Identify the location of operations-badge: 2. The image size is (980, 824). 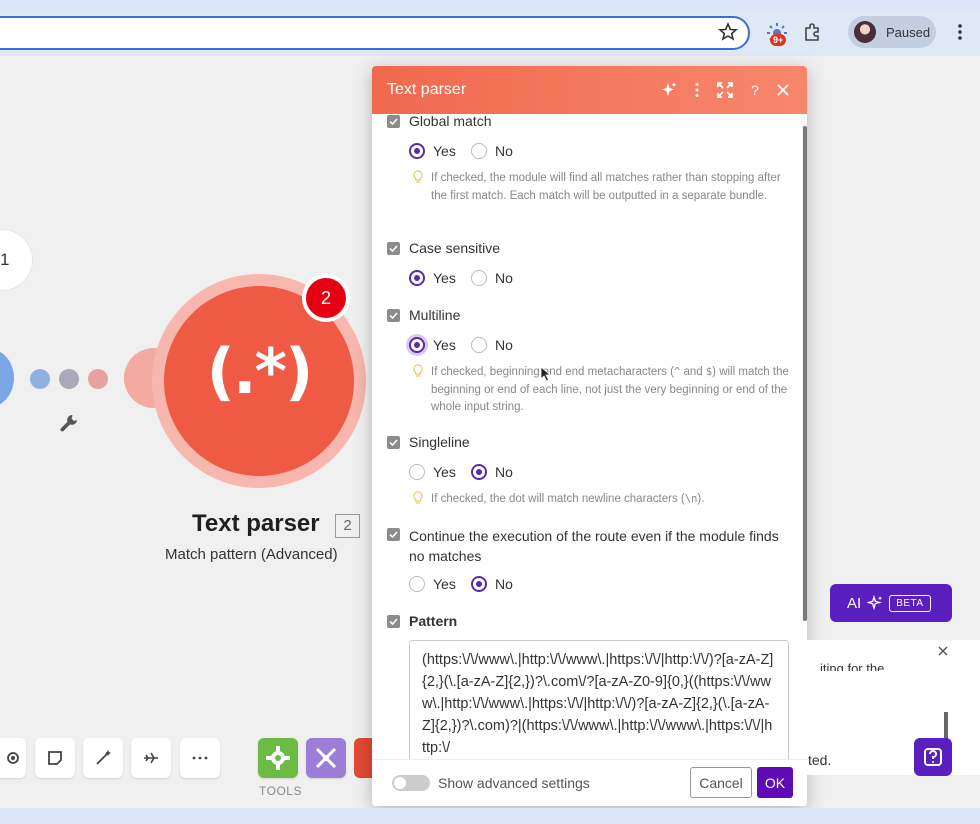
(326, 298).